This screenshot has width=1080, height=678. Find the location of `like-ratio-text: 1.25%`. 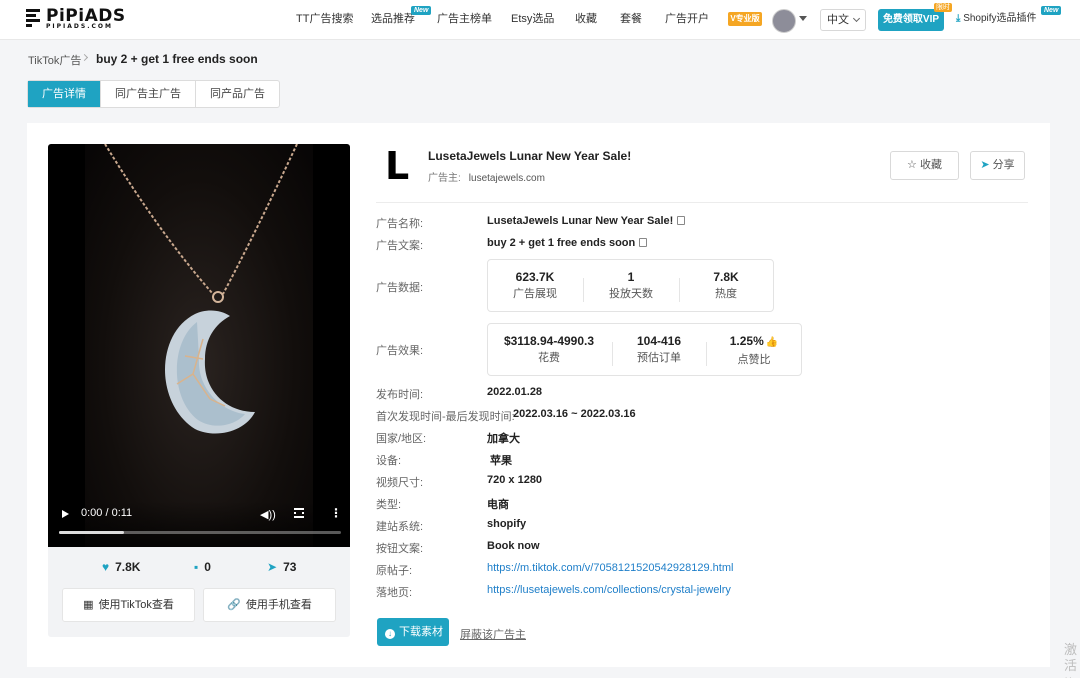

like-ratio-text: 1.25% is located at coordinates (746, 341).